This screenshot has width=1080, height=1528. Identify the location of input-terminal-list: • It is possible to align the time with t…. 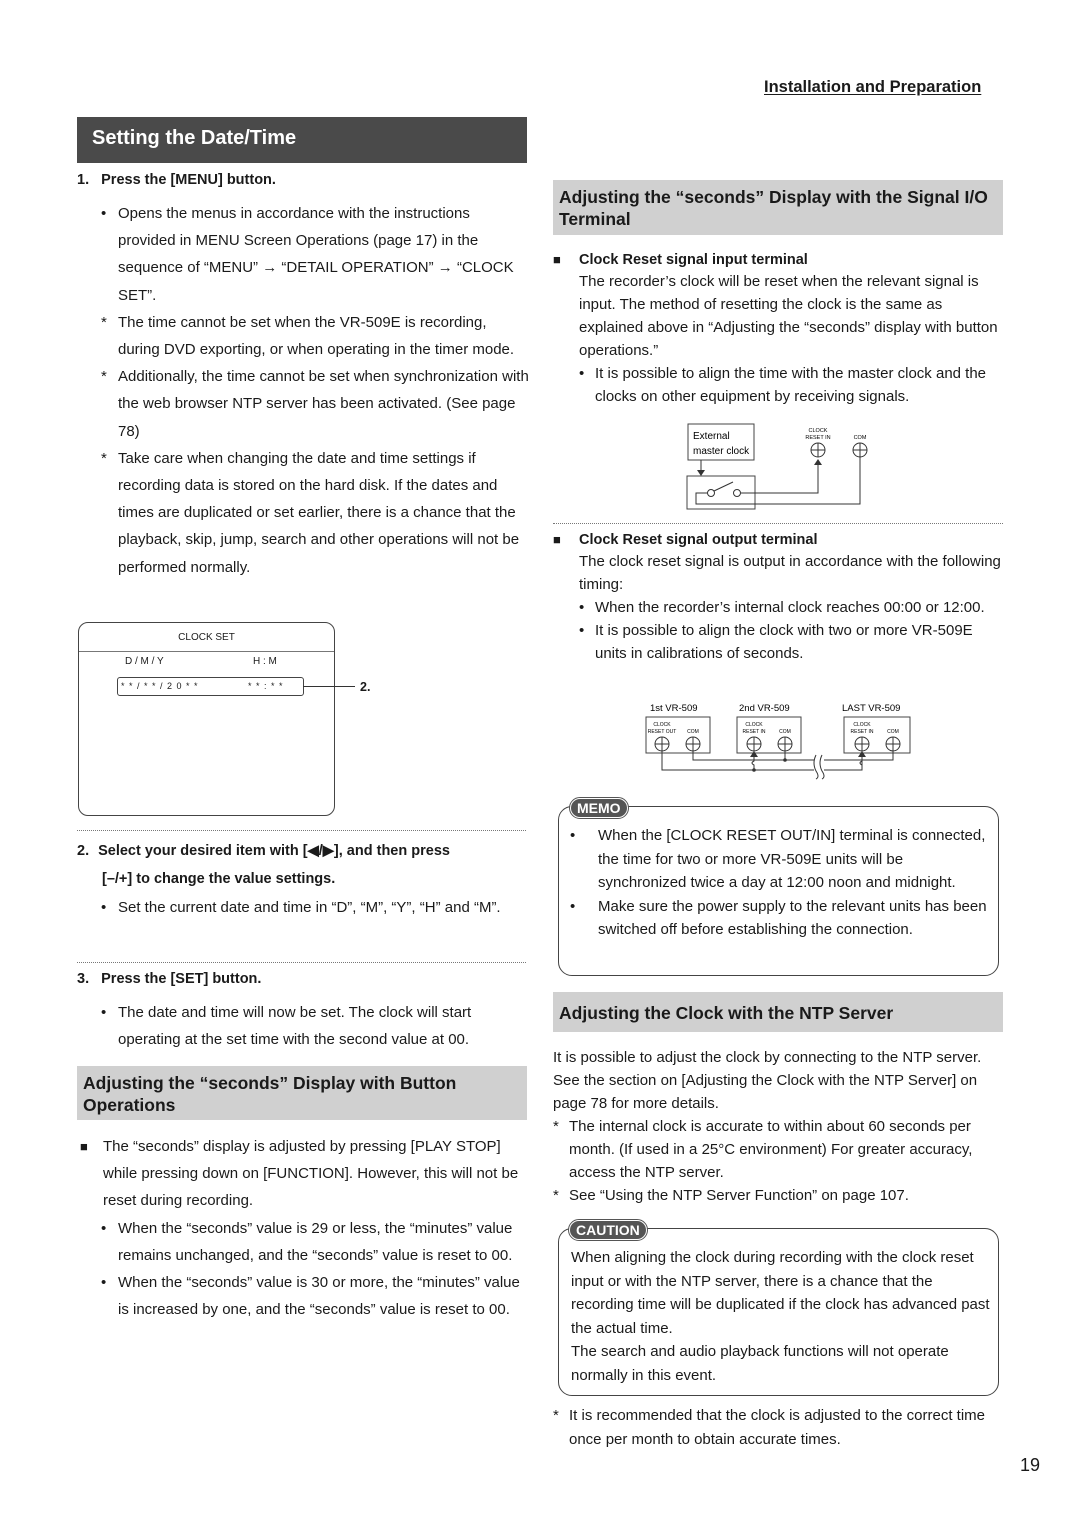
(778, 385).